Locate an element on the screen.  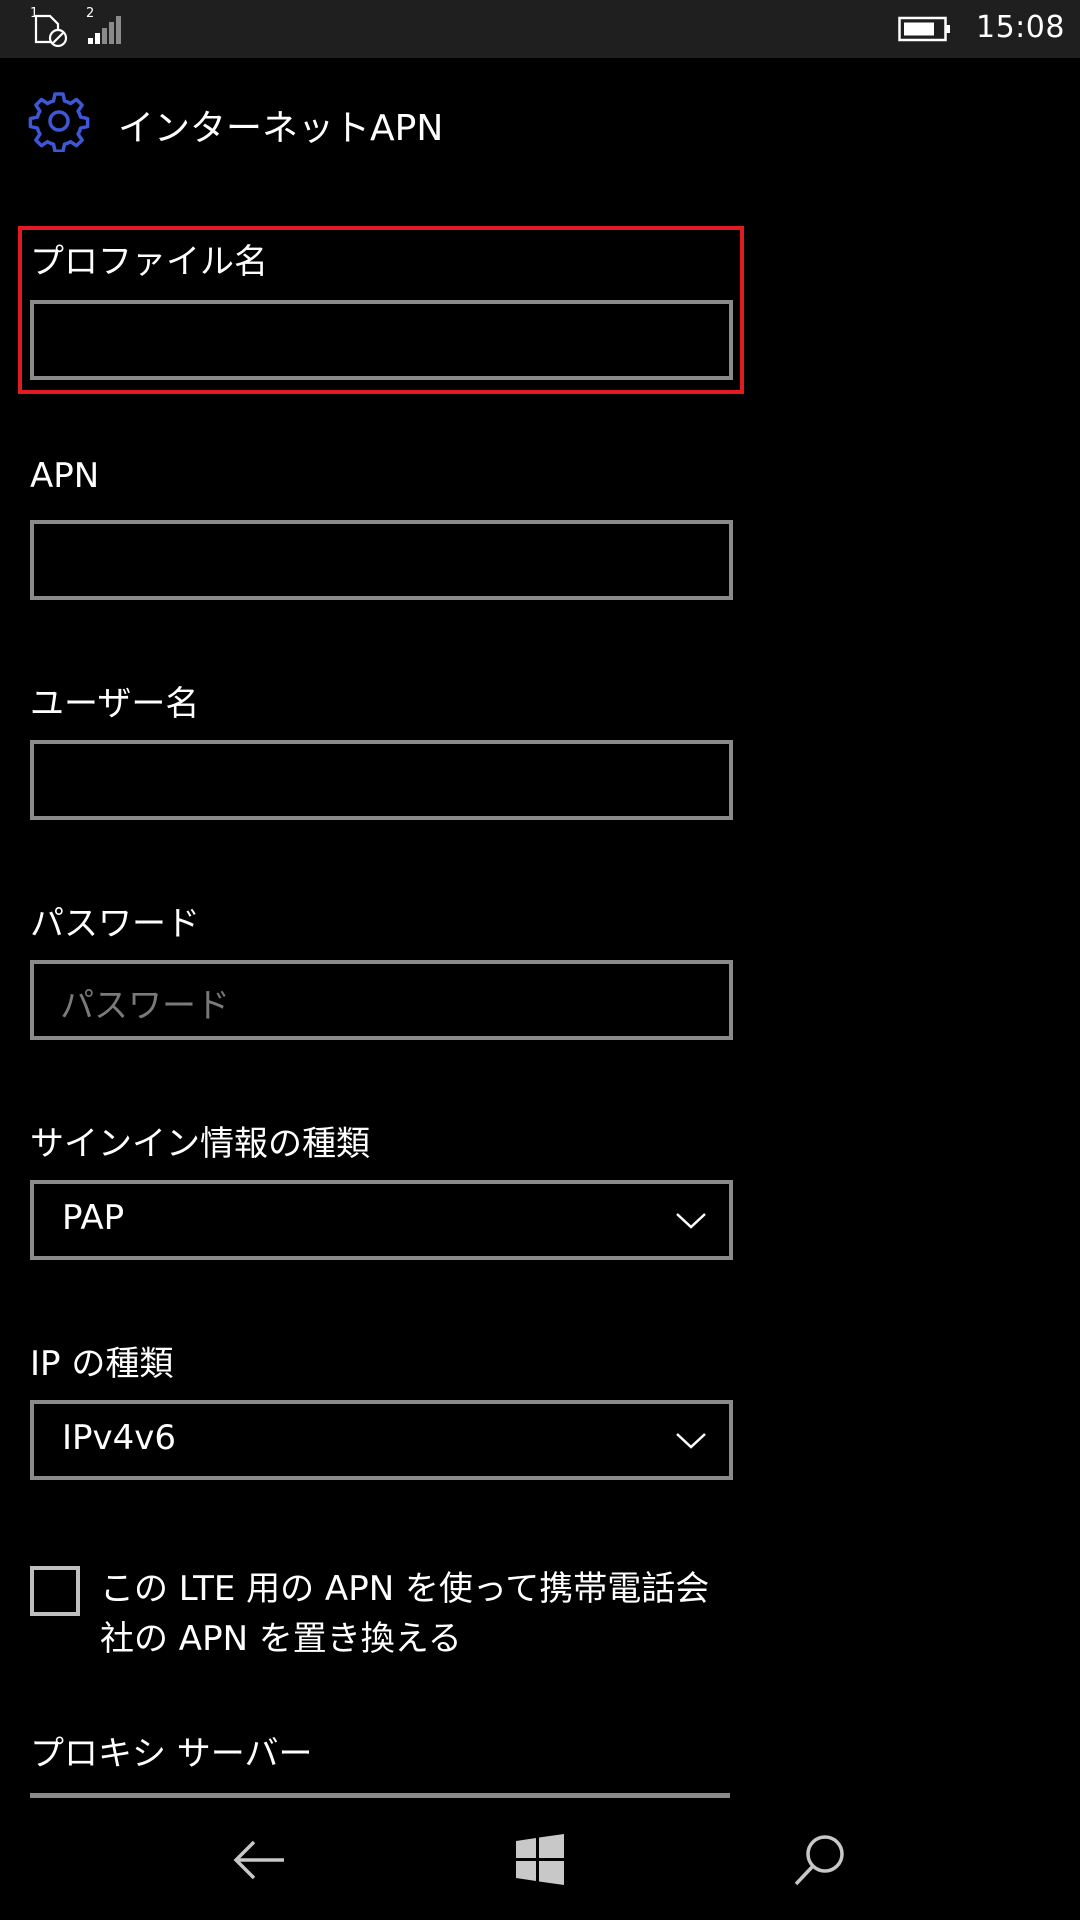
password-input: パスワード is located at coordinates (381, 1000).